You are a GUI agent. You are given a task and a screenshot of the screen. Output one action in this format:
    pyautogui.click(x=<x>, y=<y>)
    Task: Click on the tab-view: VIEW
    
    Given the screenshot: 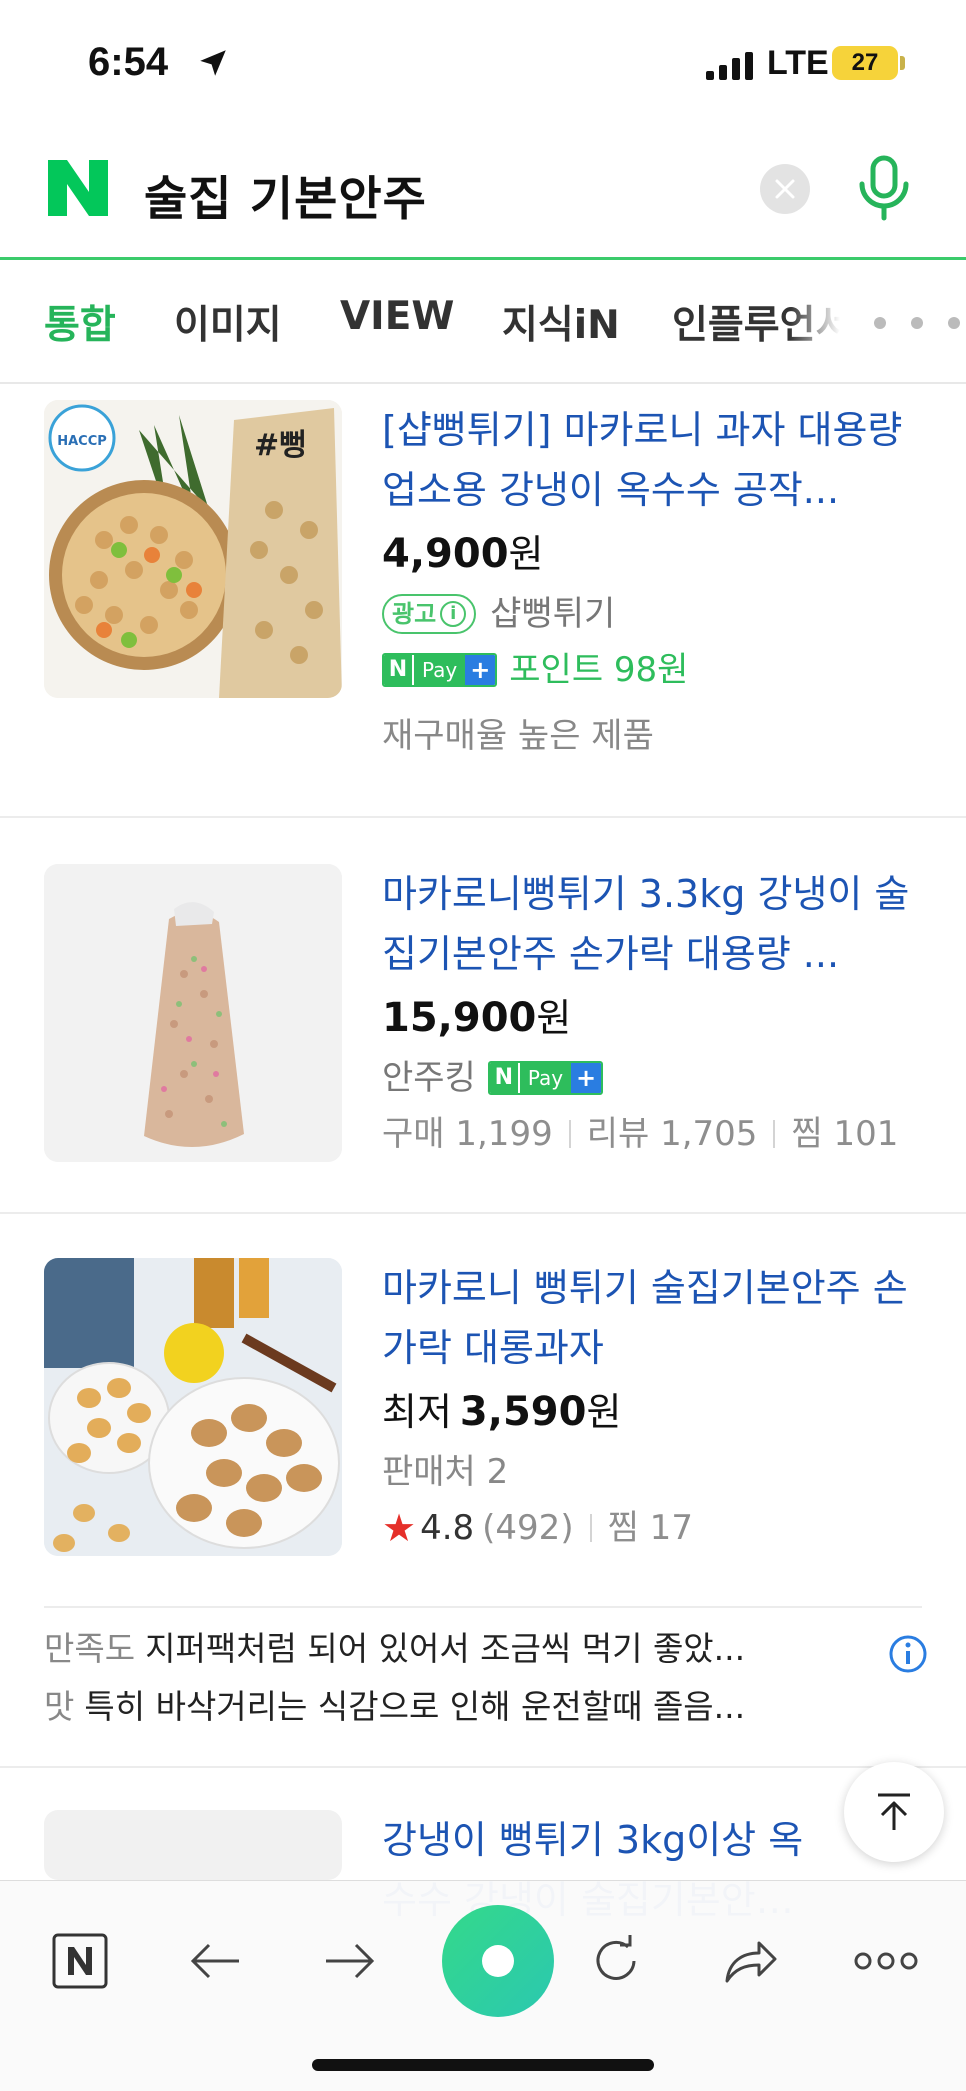 What is the action you would take?
    pyautogui.click(x=397, y=316)
    